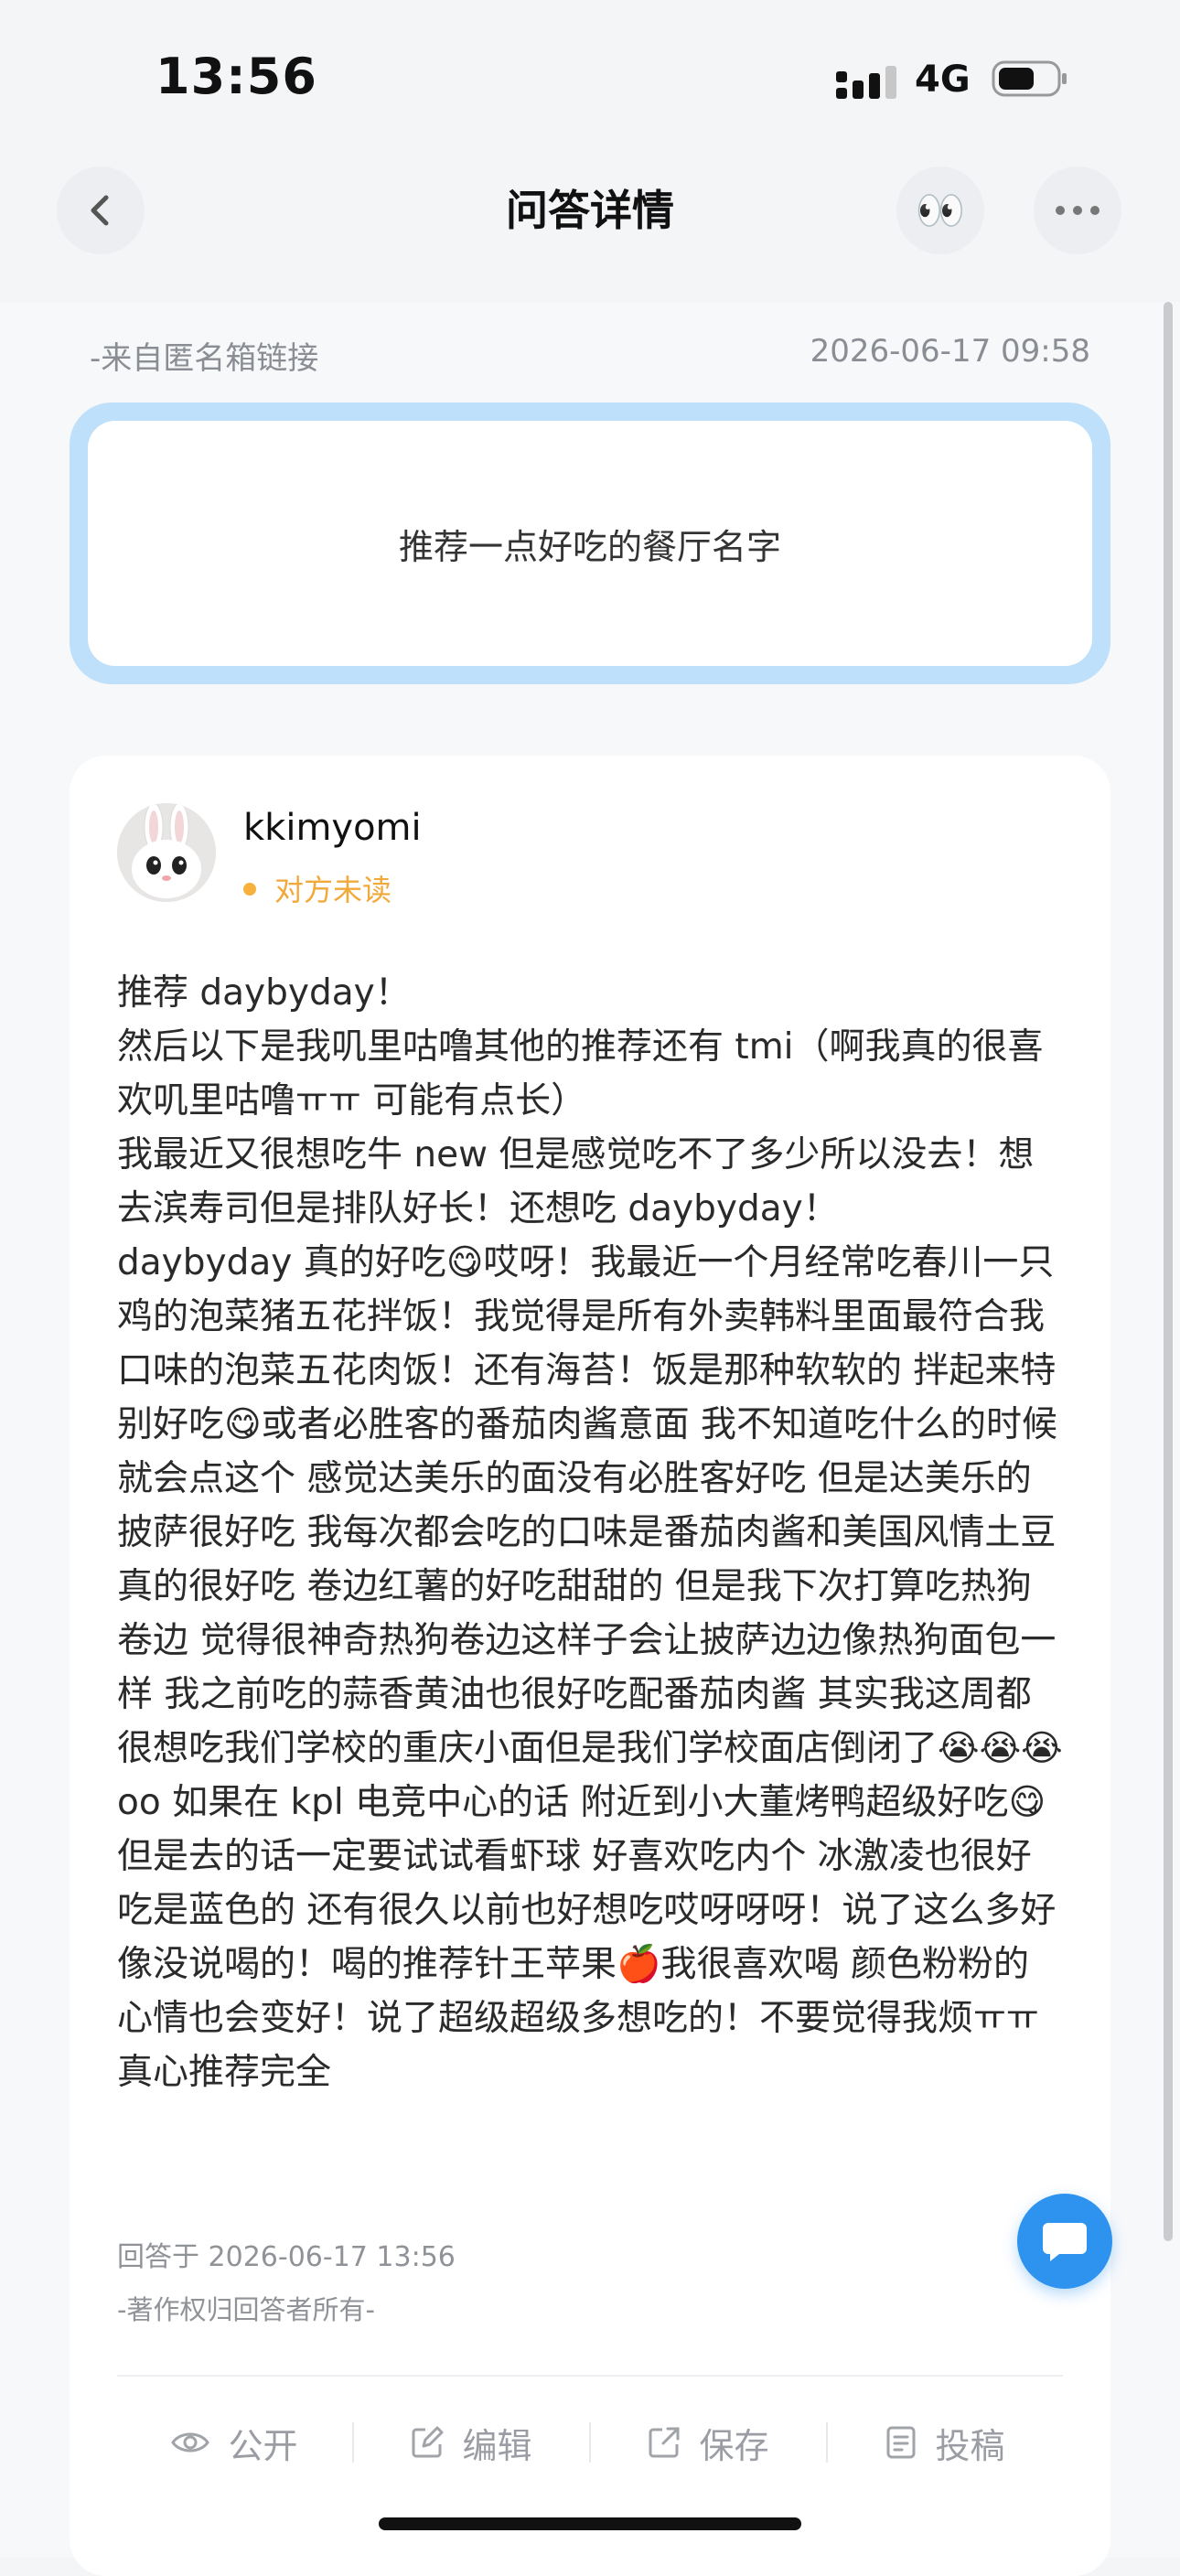 Image resolution: width=1180 pixels, height=2576 pixels. What do you see at coordinates (190, 2442) in the screenshot?
I see `eye-icon` at bounding box center [190, 2442].